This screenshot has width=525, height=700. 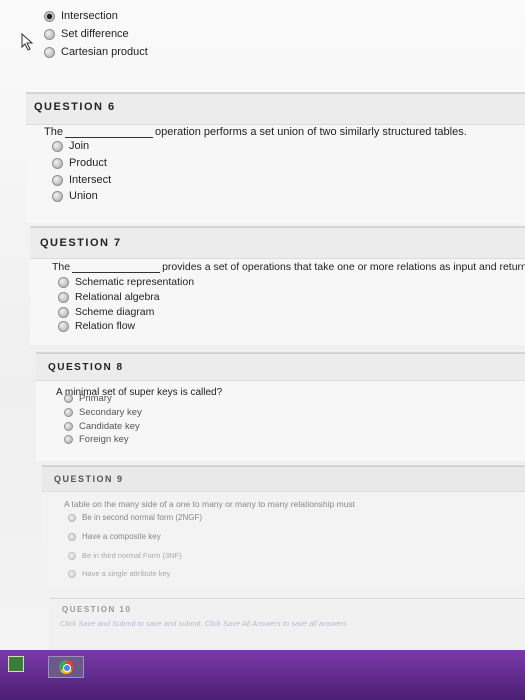 What do you see at coordinates (90, 180) in the screenshot?
I see `option-label: Intersect` at bounding box center [90, 180].